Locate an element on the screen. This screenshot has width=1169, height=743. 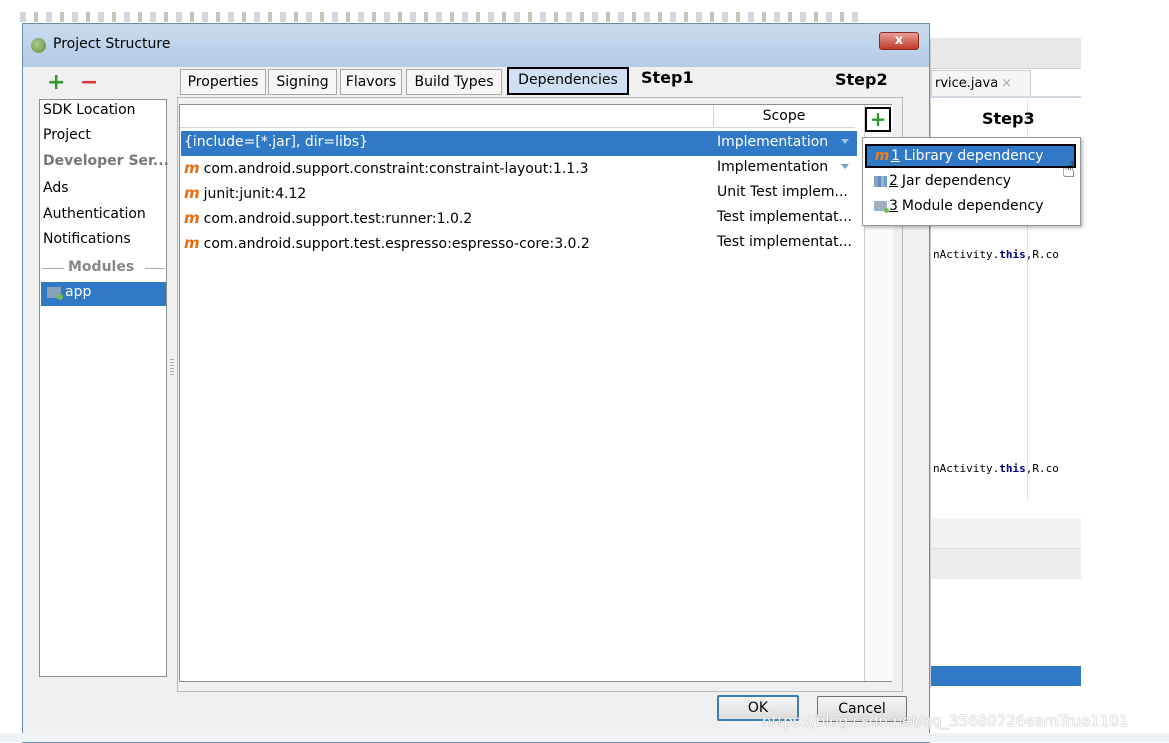
title-bar: Project Structure x is located at coordinates (476, 45).